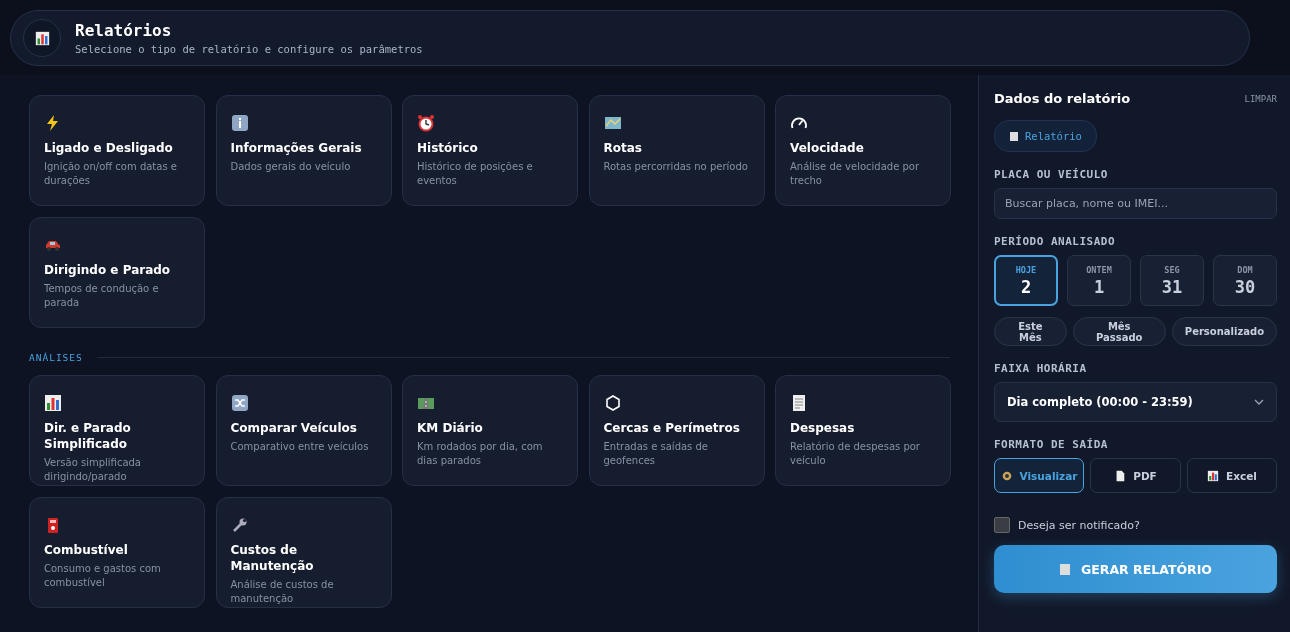 This screenshot has height=632, width=1290. Describe the element at coordinates (656, 454) in the screenshot. I see `card-description: Entradas e saídas de geofences` at that location.